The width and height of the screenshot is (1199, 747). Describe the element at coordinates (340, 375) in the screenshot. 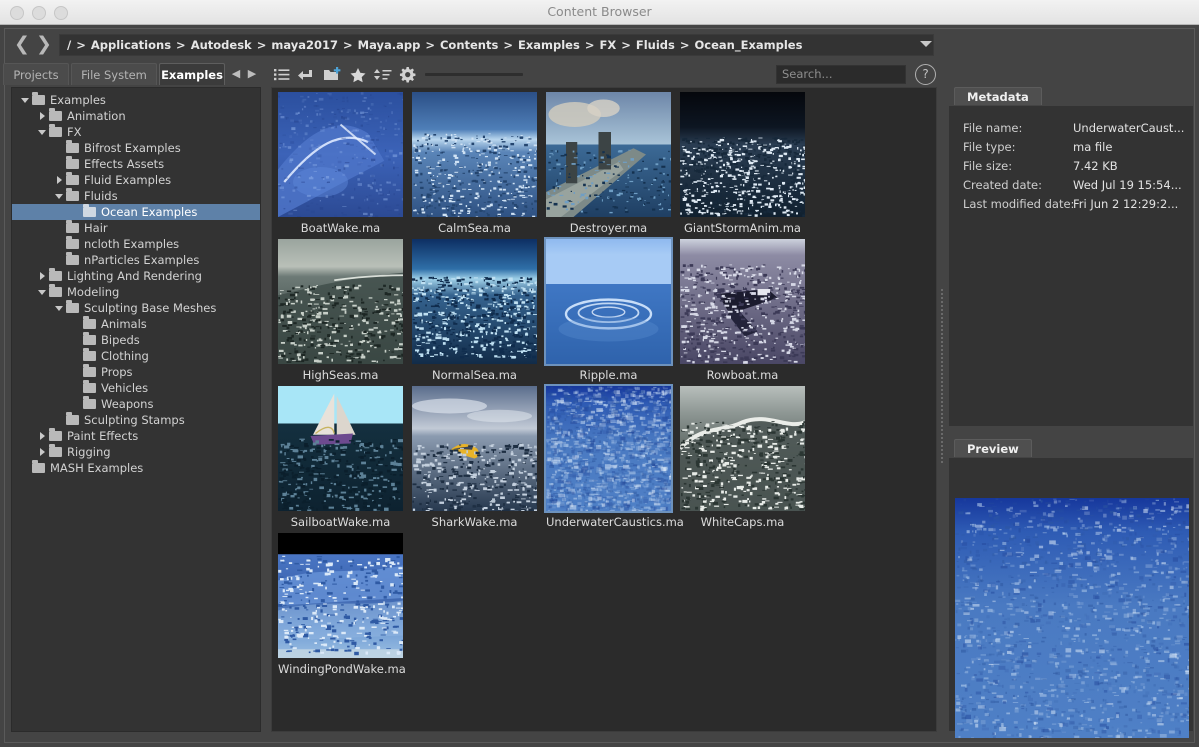

I see `file-name-label: HighSeas.ma` at that location.